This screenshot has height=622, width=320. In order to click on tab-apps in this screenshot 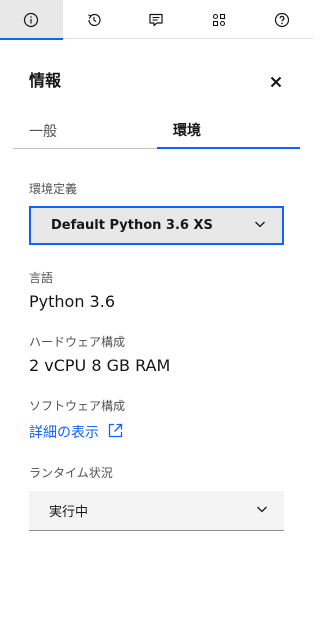, I will do `click(219, 19)`.